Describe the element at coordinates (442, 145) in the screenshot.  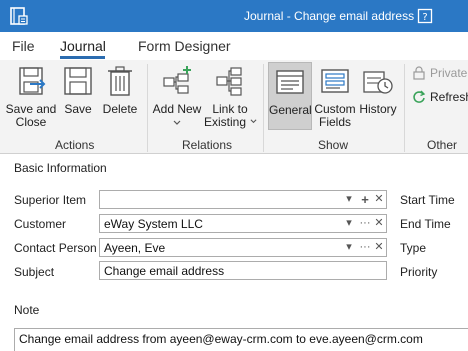
I see `other-group-label: Other` at that location.